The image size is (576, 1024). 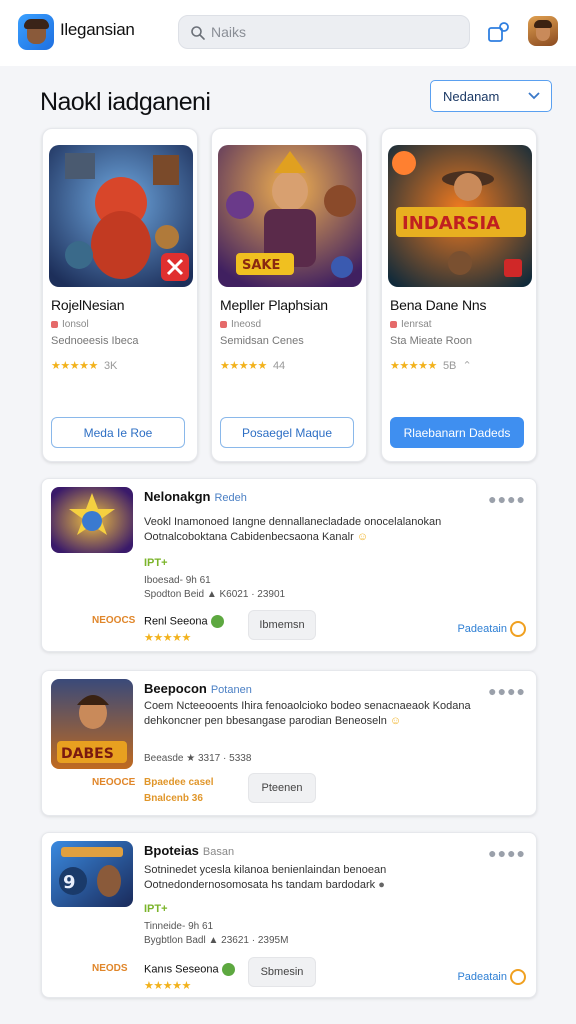 I want to click on featured-action-button: Rlaebanarn Dadeds, so click(x=457, y=432).